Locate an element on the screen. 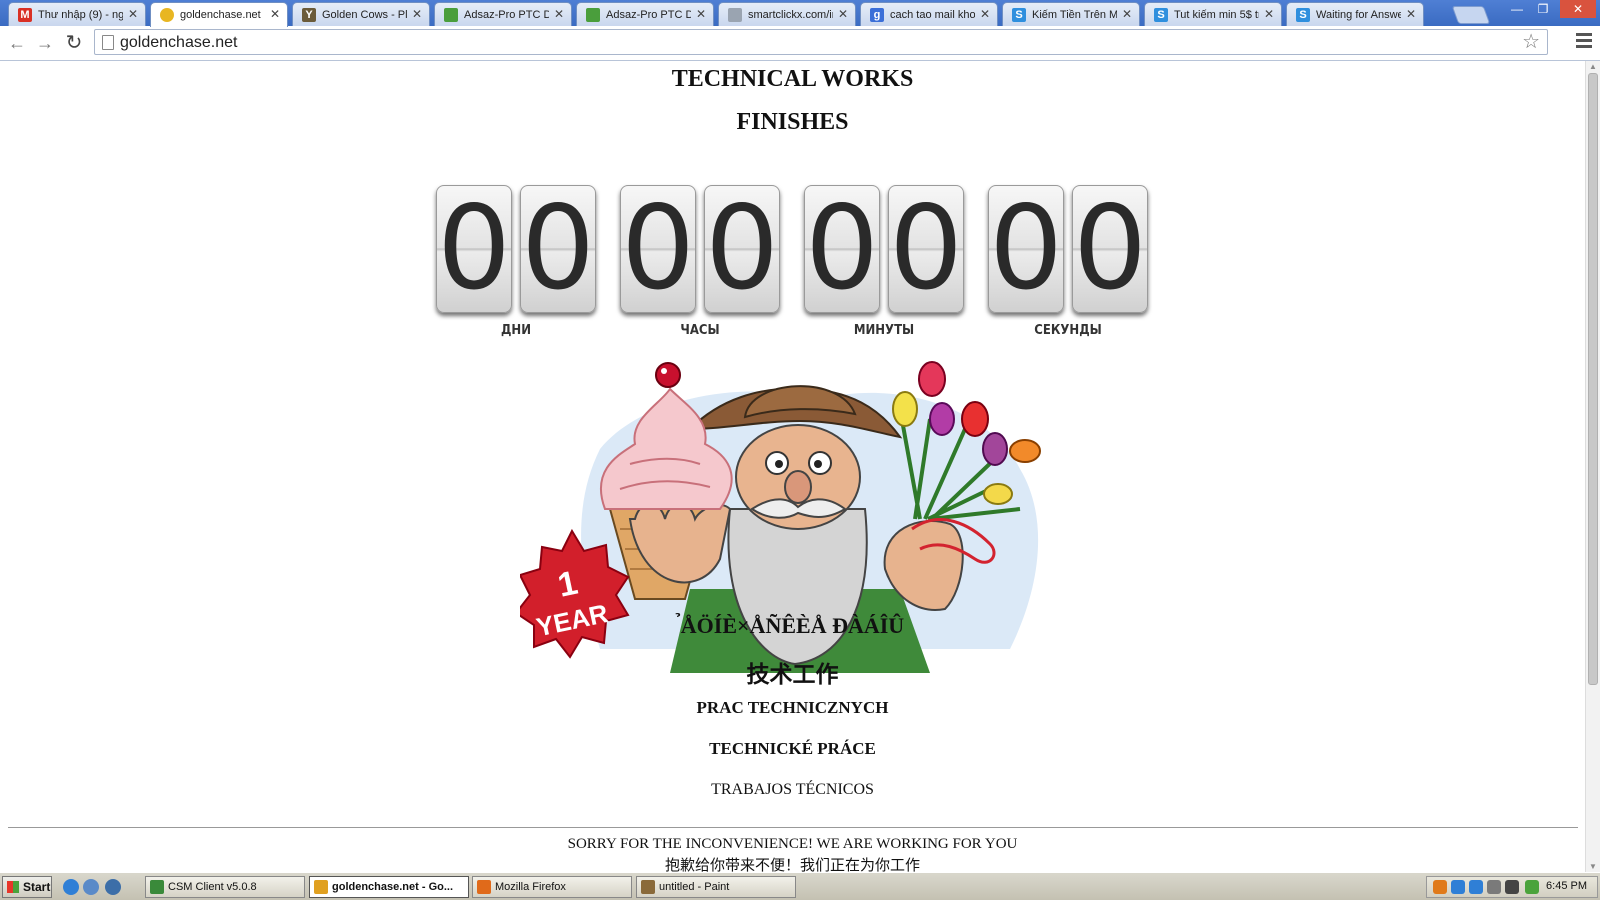 This screenshot has width=1600, height=900. goldcoin-icon is located at coordinates (167, 15).